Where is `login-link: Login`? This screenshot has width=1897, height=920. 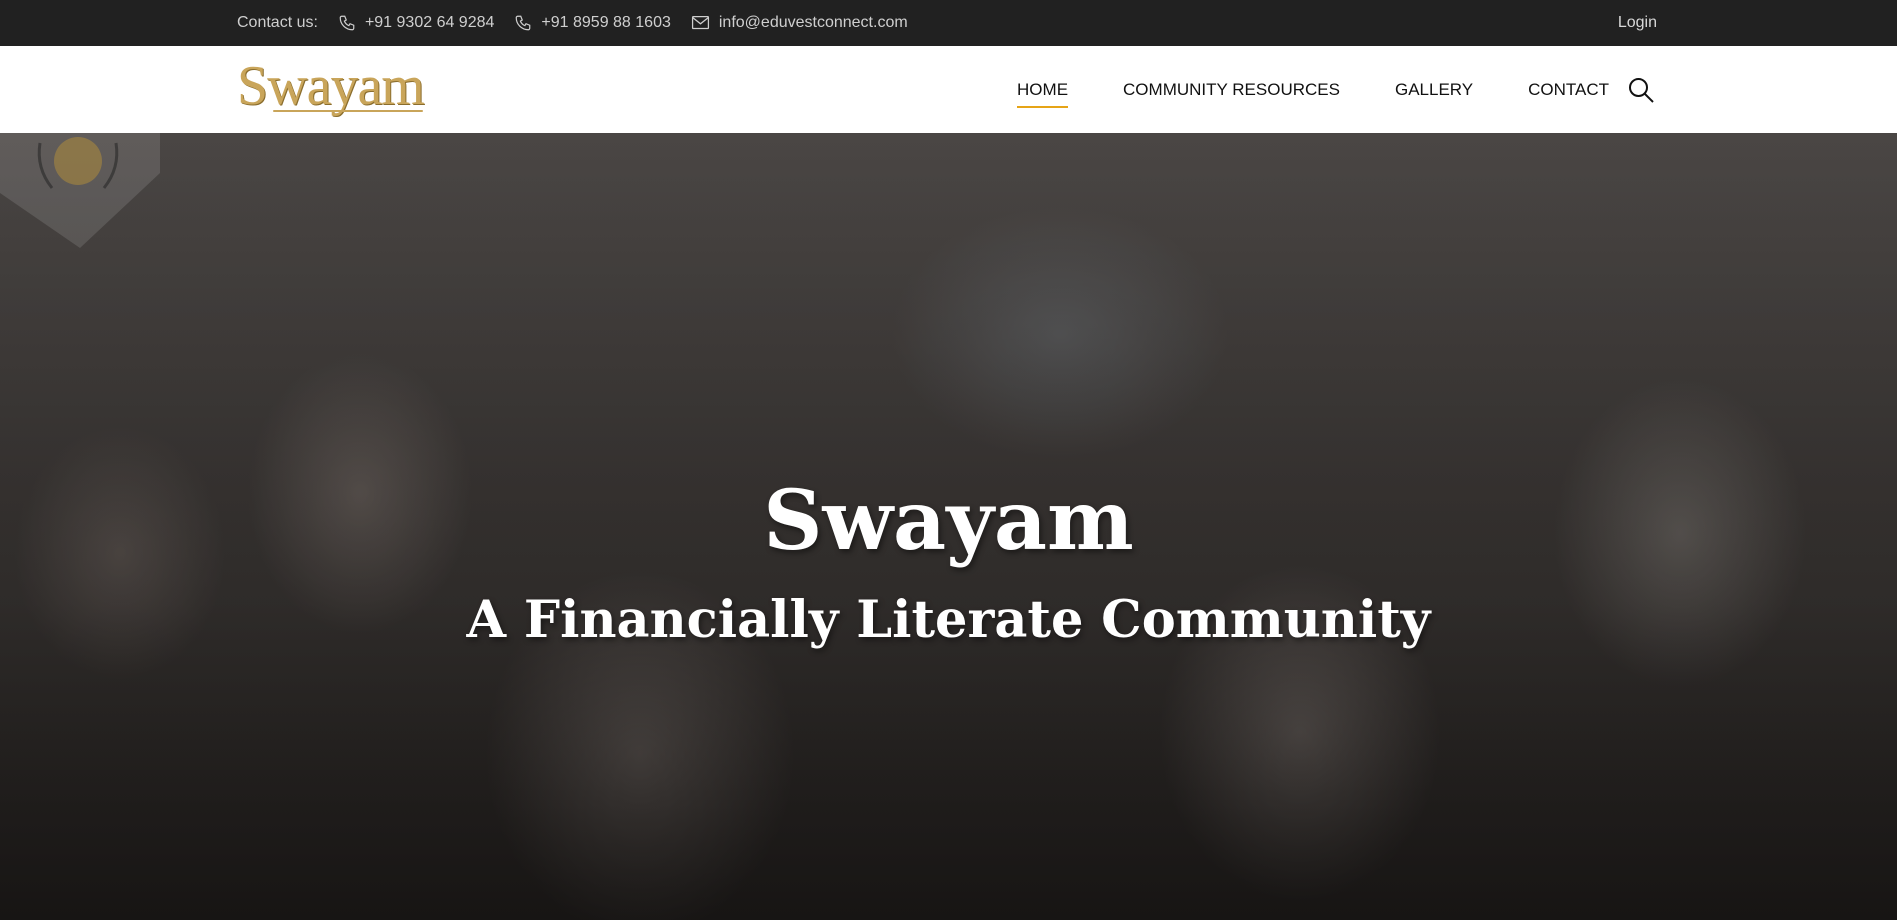 login-link: Login is located at coordinates (1637, 23).